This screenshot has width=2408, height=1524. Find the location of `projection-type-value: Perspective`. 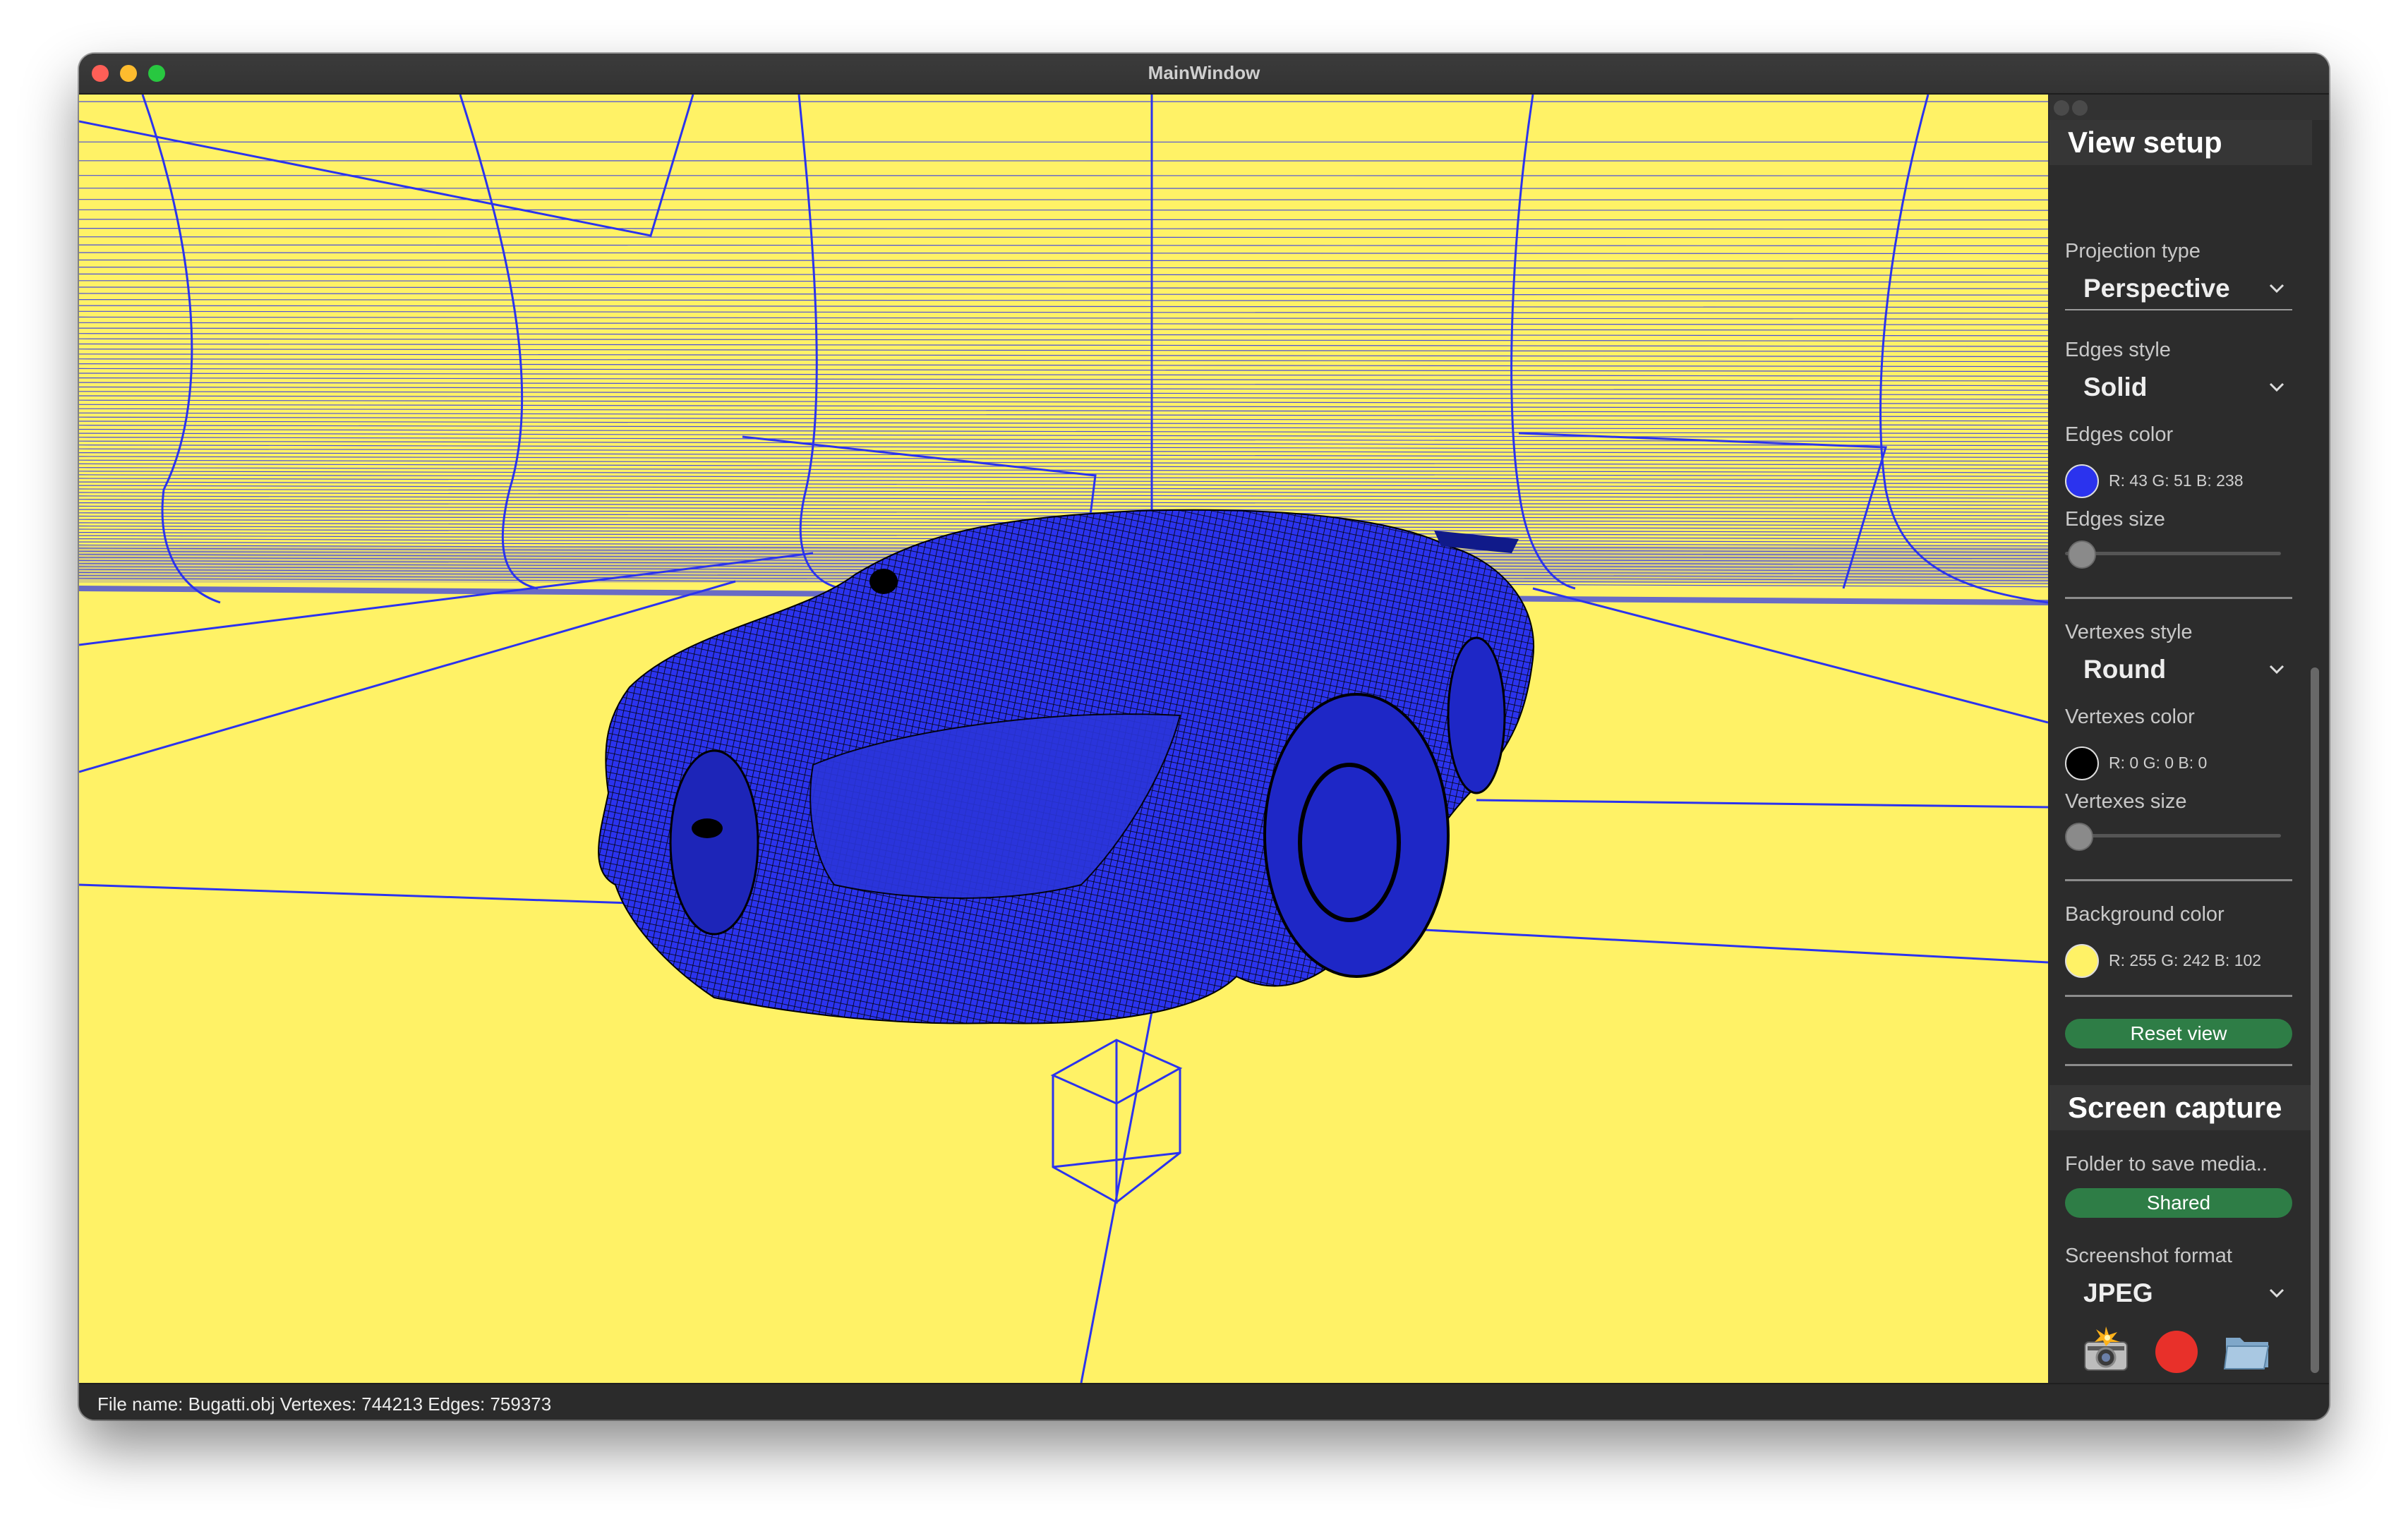

projection-type-value: Perspective is located at coordinates (2156, 288).